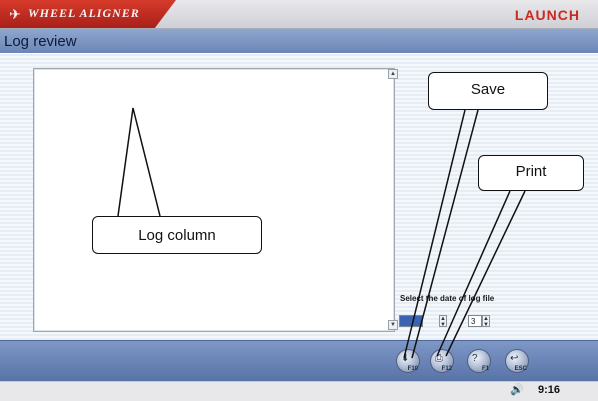 Image resolution: width=598 pixels, height=401 pixels. What do you see at coordinates (488, 91) in the screenshot?
I see `callout-save: Save` at bounding box center [488, 91].